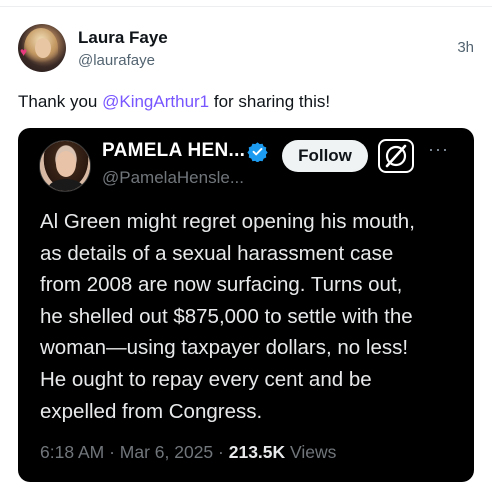  I want to click on post-timestamp: 3h, so click(465, 47).